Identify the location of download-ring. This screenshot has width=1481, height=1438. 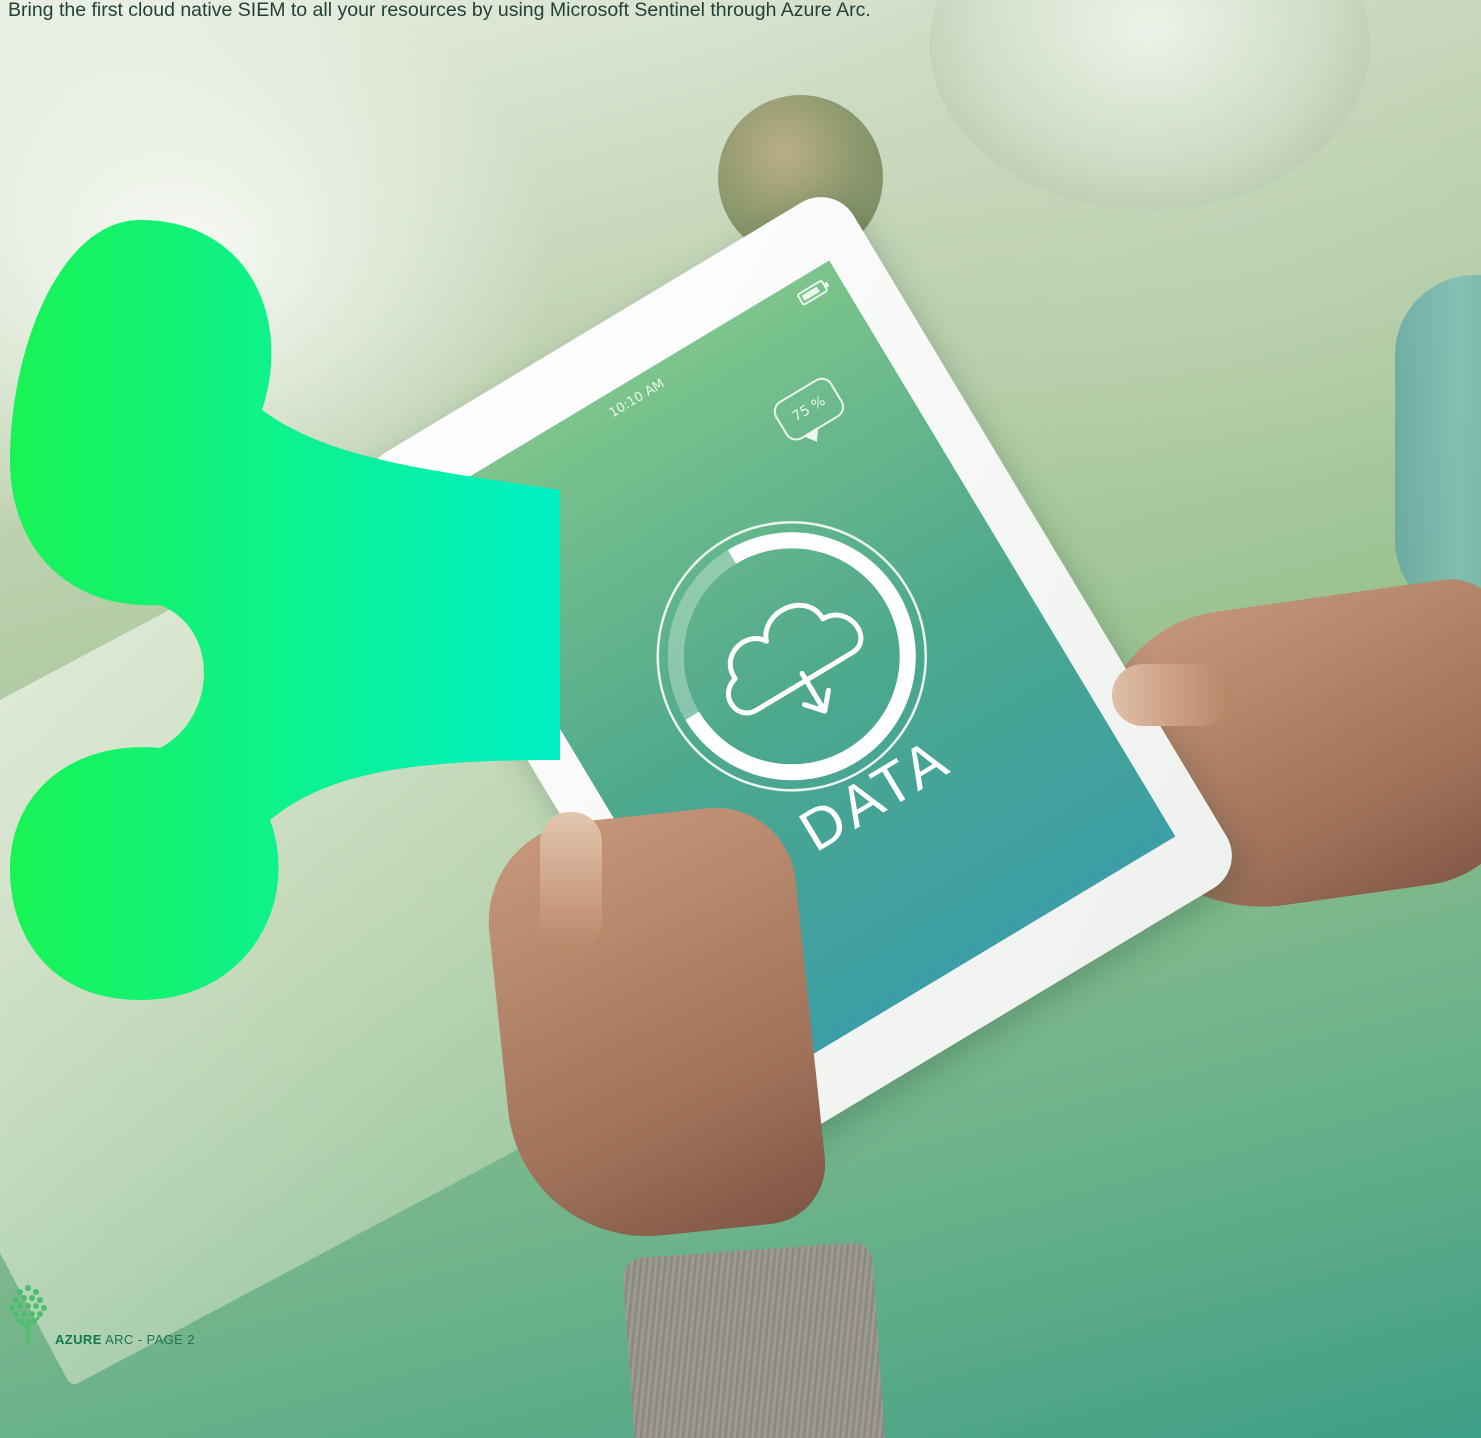
(792, 656).